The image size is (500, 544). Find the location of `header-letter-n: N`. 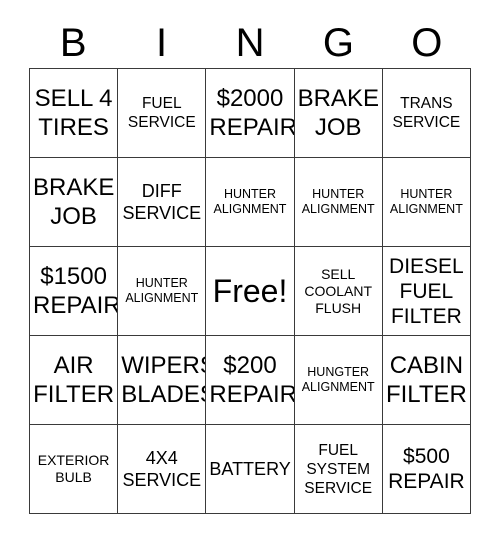

header-letter-n: N is located at coordinates (250, 43).